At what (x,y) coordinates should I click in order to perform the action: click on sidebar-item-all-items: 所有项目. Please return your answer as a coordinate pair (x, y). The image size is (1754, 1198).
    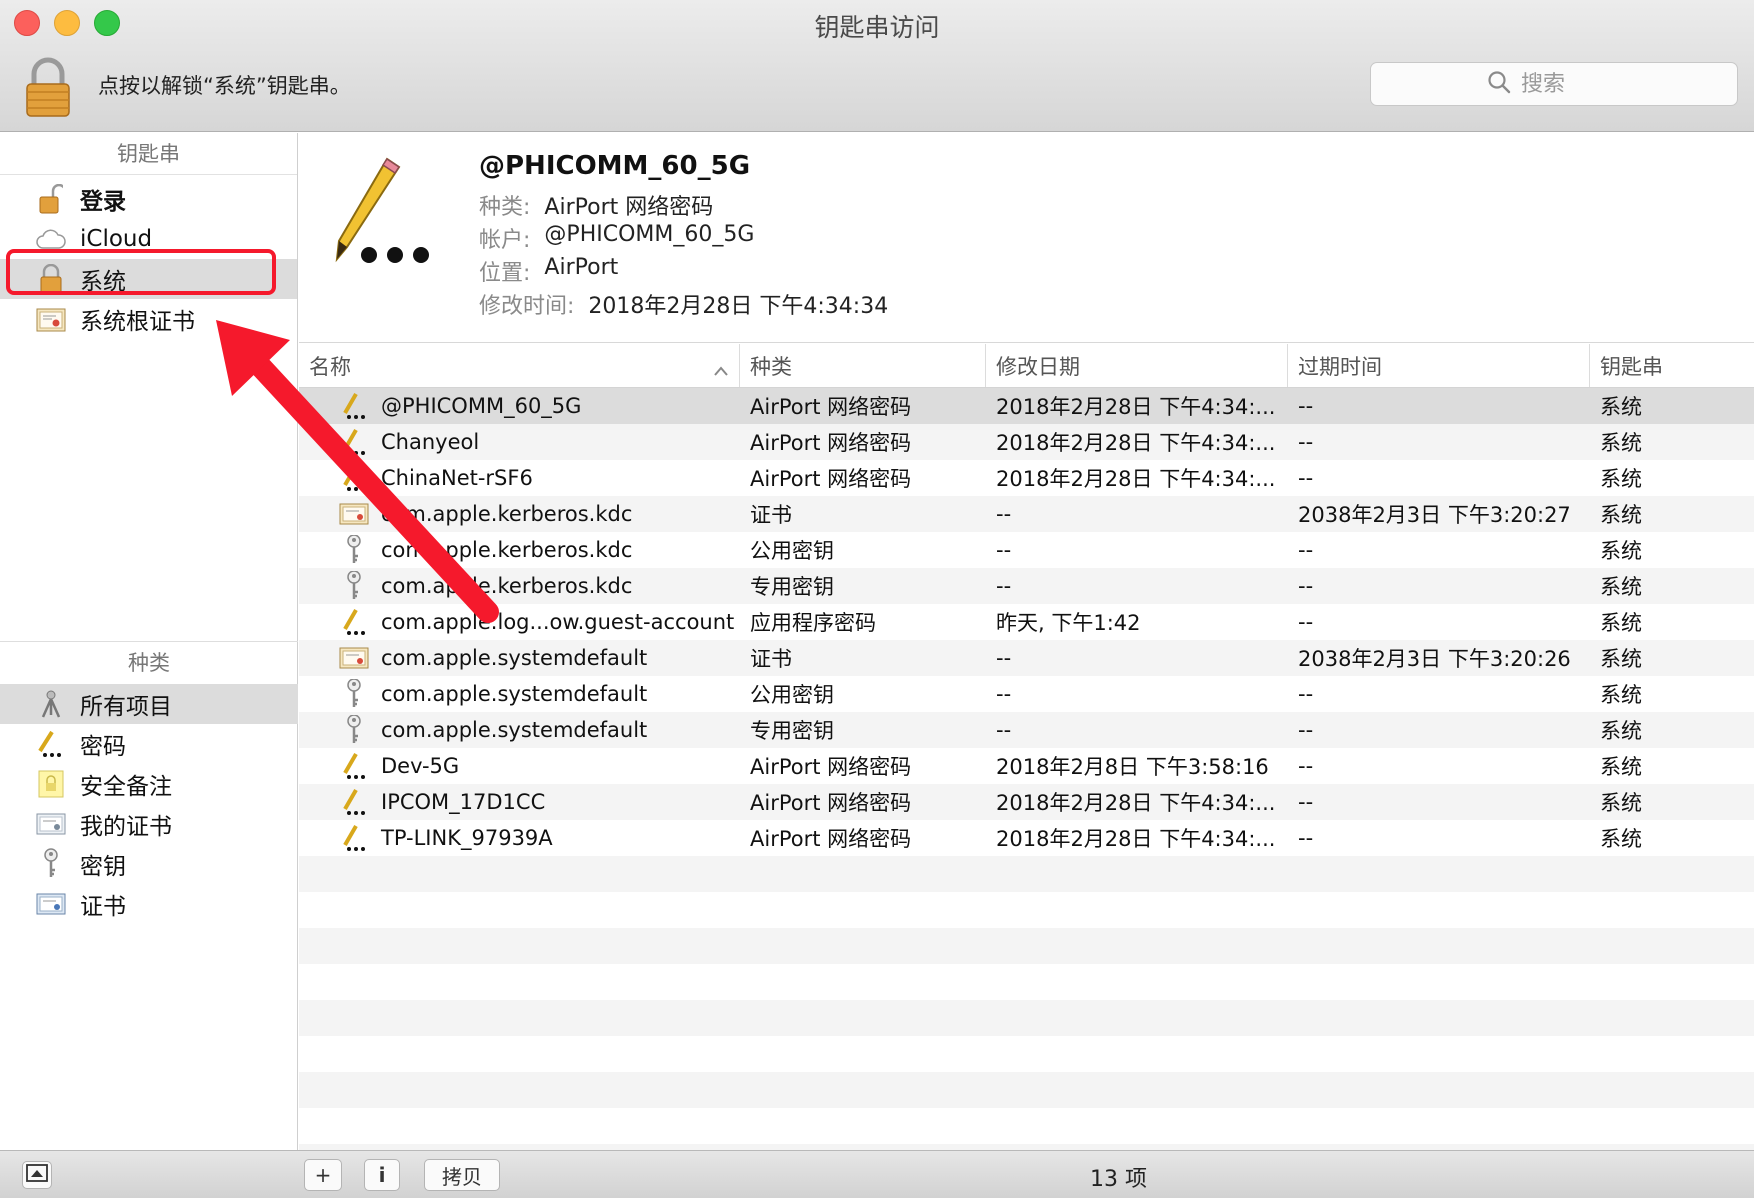
    Looking at the image, I should click on (149, 704).